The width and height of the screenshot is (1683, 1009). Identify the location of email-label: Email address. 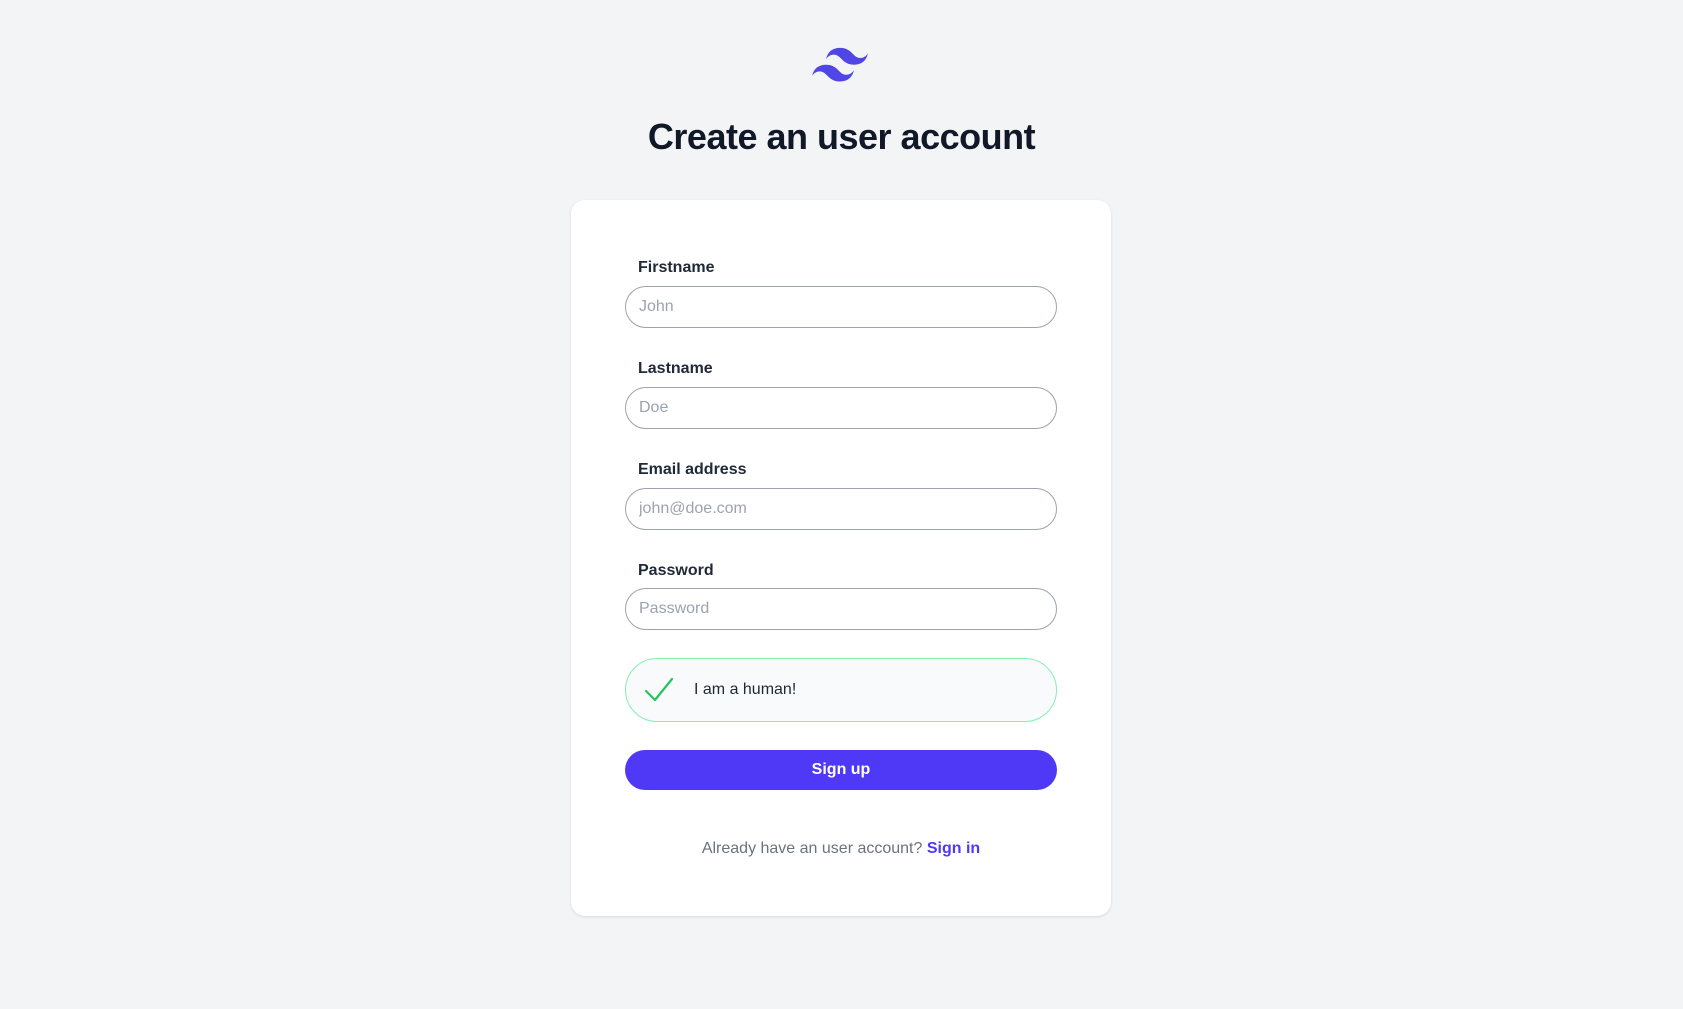
(692, 469).